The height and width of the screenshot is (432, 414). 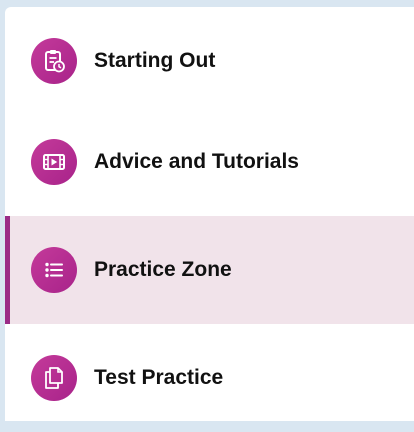 I want to click on active-indicator, so click(x=7, y=270).